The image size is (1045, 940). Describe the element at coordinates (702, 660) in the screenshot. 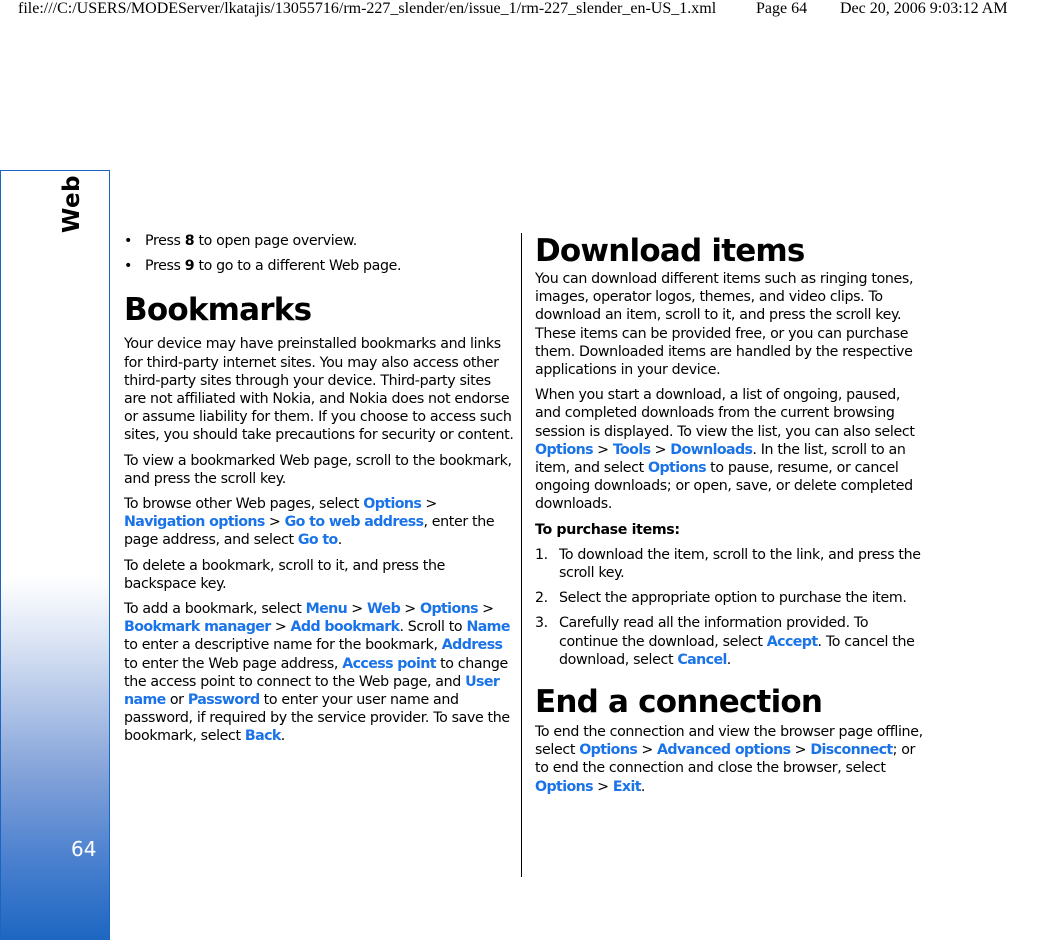

I see `link-cancel: Cancel` at that location.